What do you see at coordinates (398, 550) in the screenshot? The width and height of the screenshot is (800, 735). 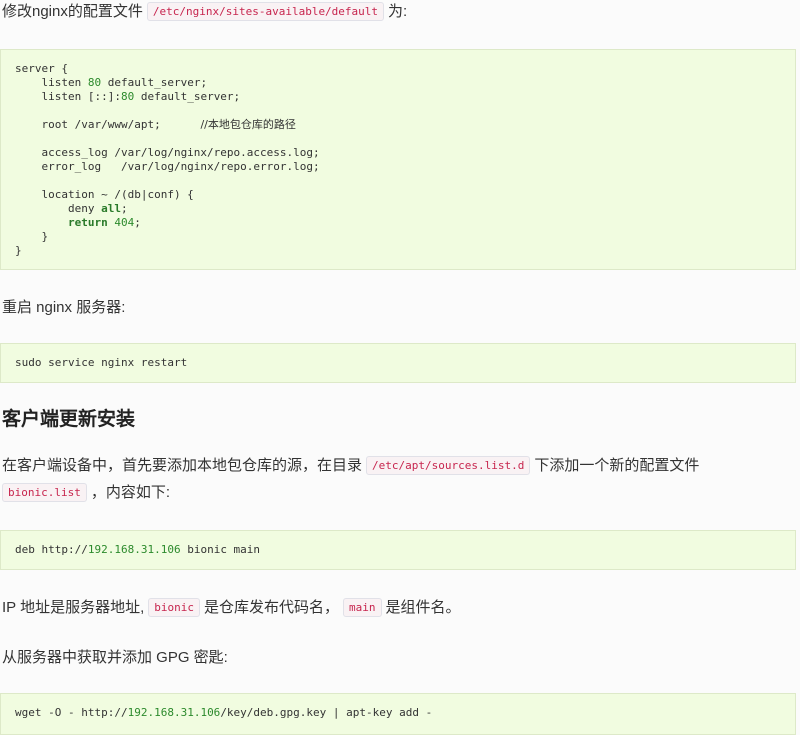 I see `deb-code-block: deb http://192.168.31.106 bionic main` at bounding box center [398, 550].